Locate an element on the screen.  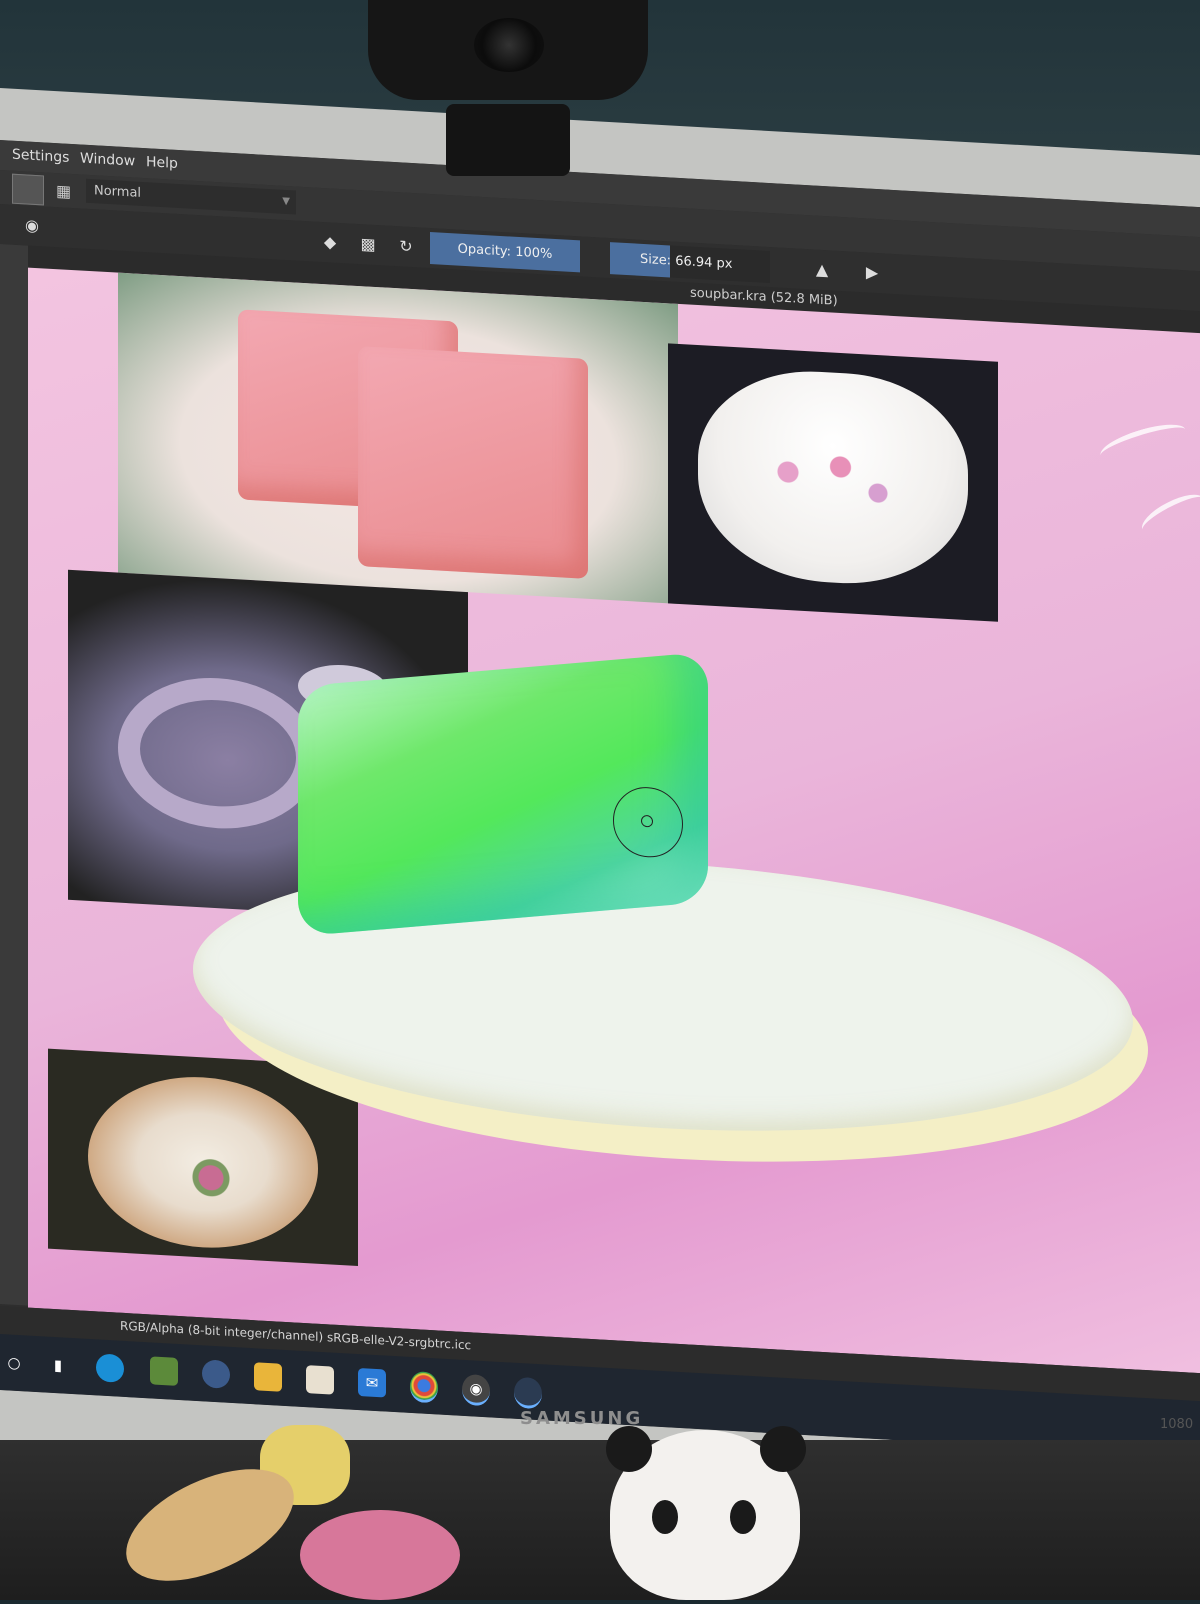
webcam-lens is located at coordinates (509, 45).